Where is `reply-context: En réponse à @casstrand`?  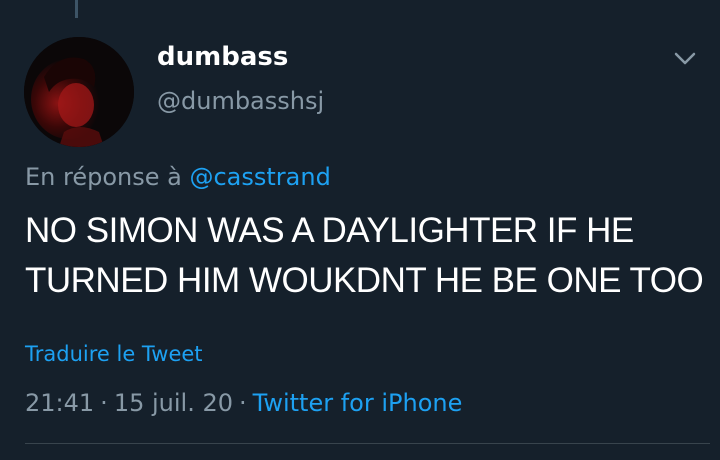 reply-context: En réponse à @casstrand is located at coordinates (178, 177).